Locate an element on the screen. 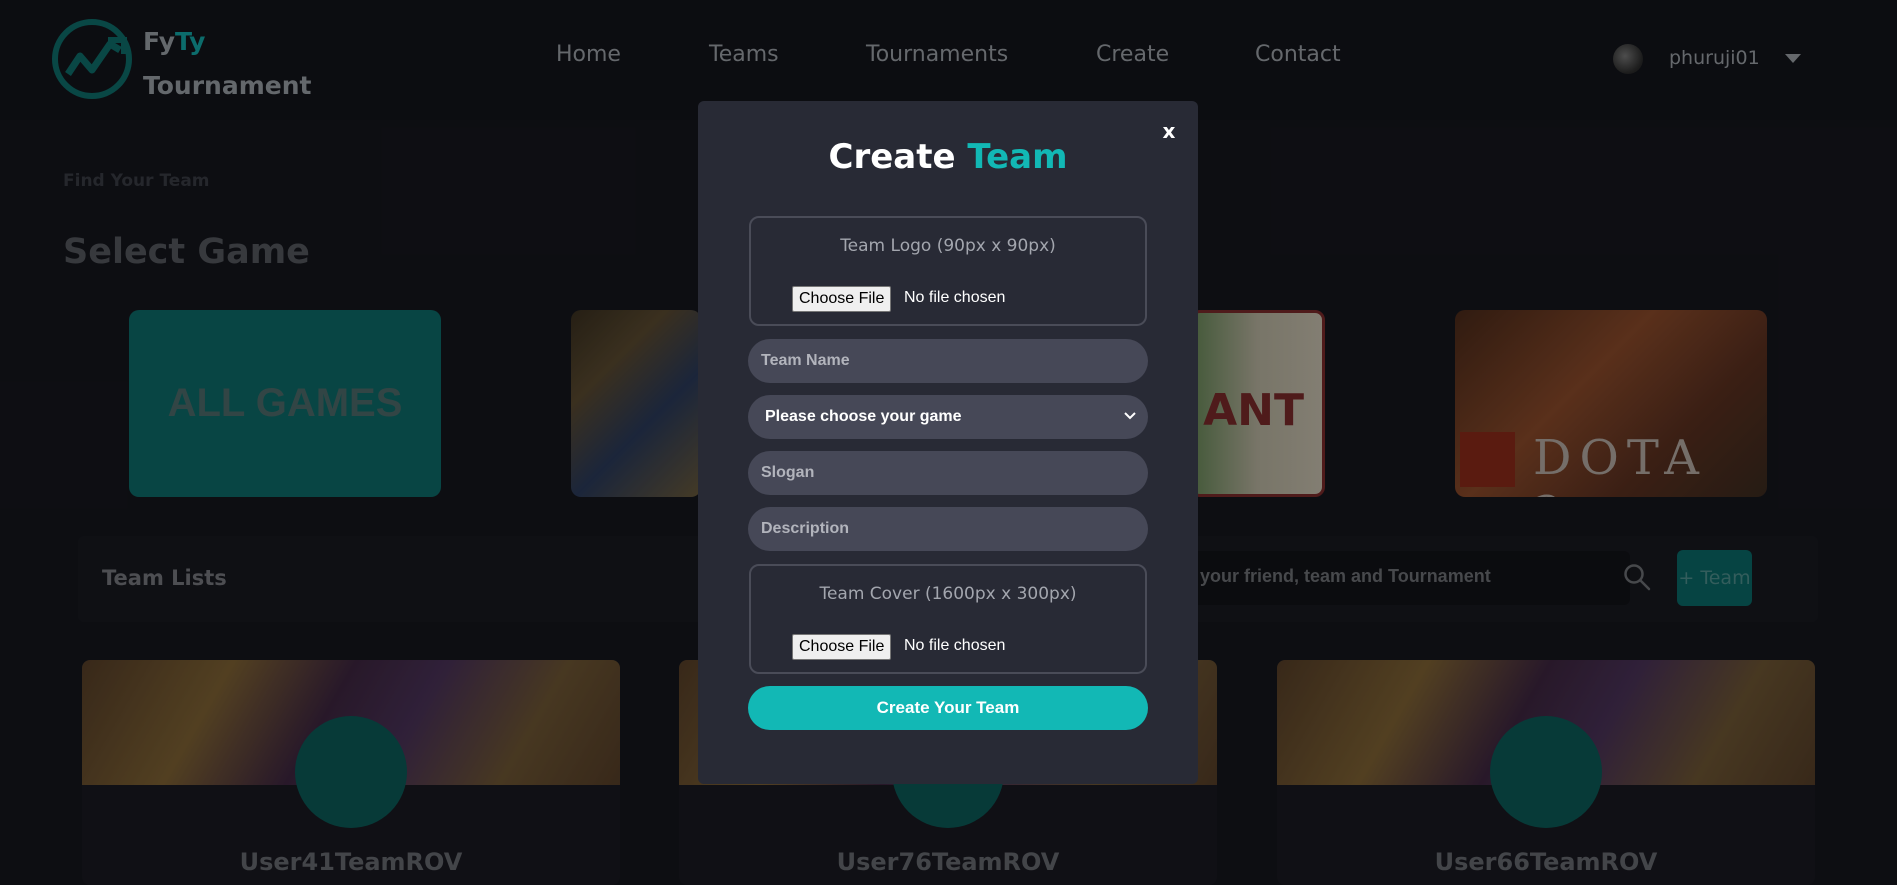 The height and width of the screenshot is (885, 1897). logo-file-status: No file chosen is located at coordinates (955, 297).